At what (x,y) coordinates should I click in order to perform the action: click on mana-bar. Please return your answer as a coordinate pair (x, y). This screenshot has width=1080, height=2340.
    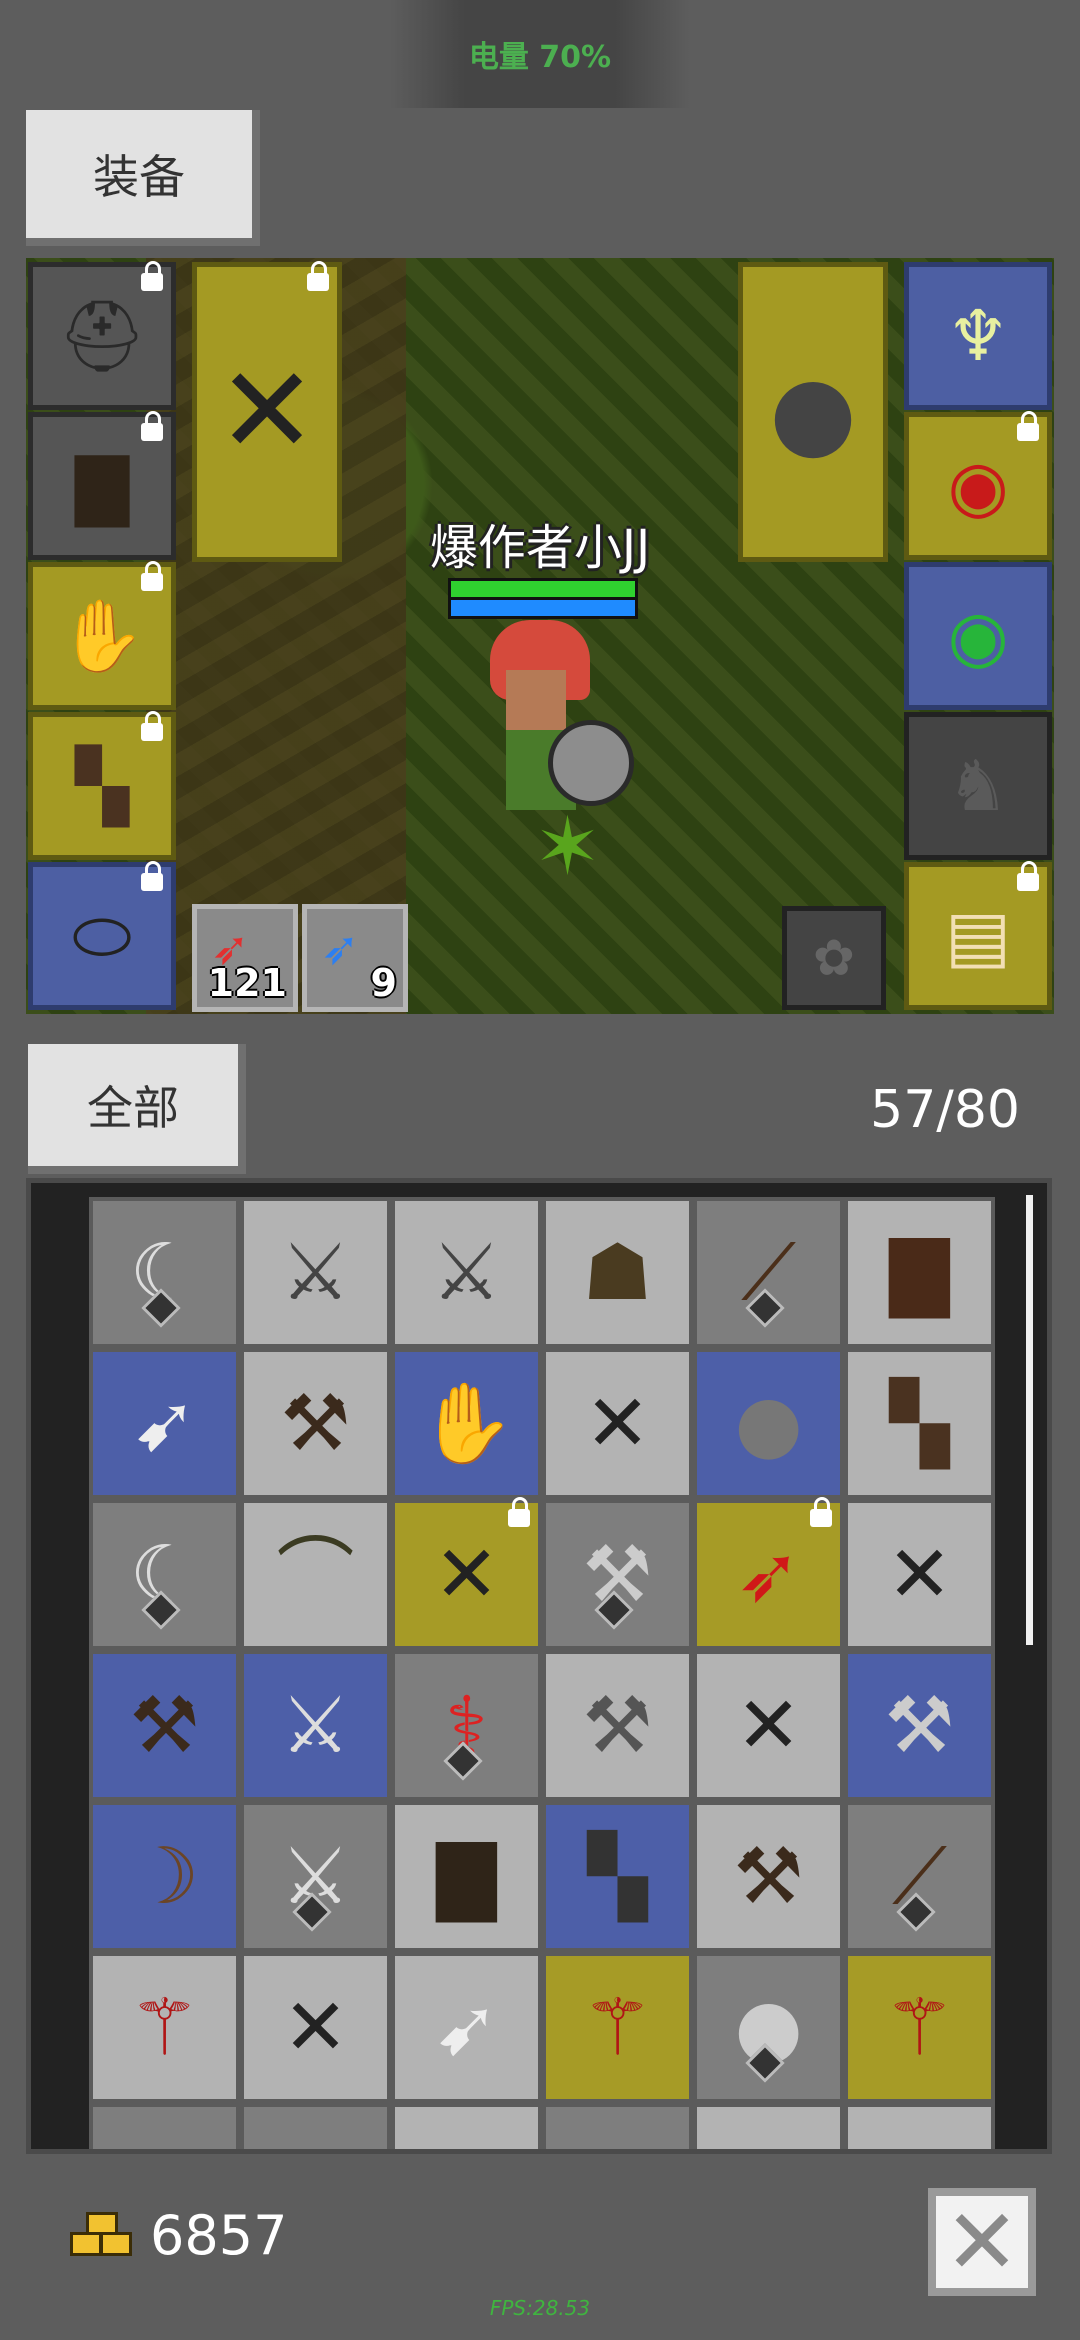
    Looking at the image, I should click on (543, 608).